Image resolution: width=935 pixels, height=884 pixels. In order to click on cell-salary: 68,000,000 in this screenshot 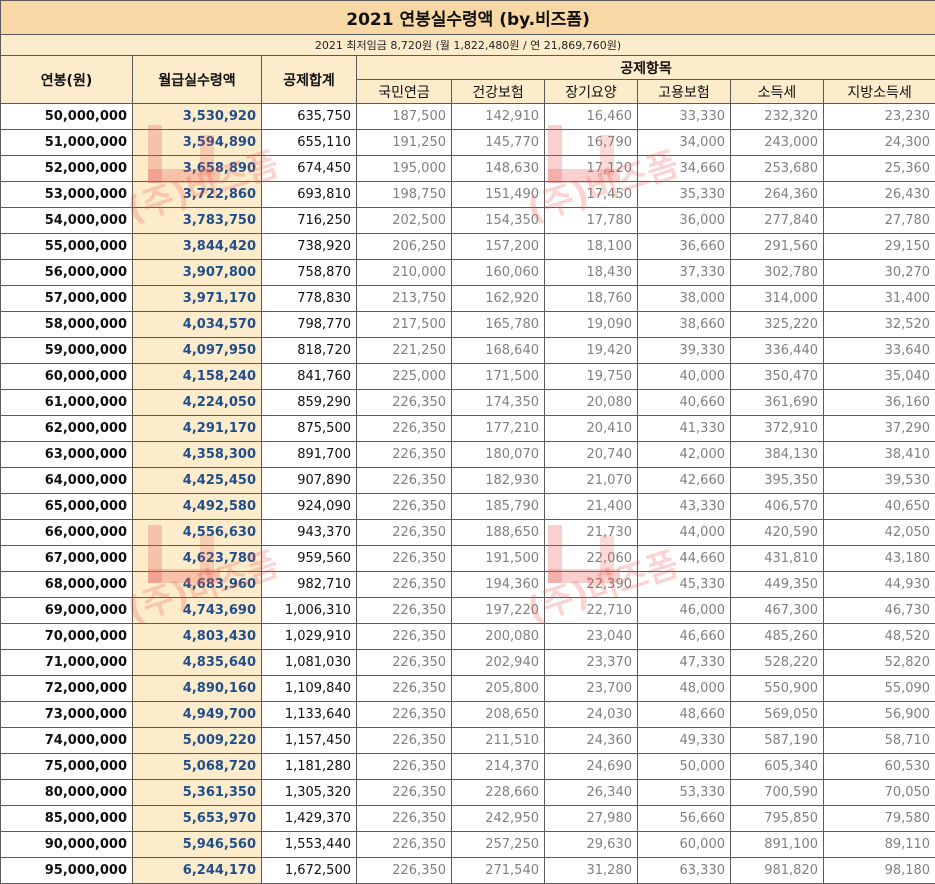, I will do `click(67, 585)`.